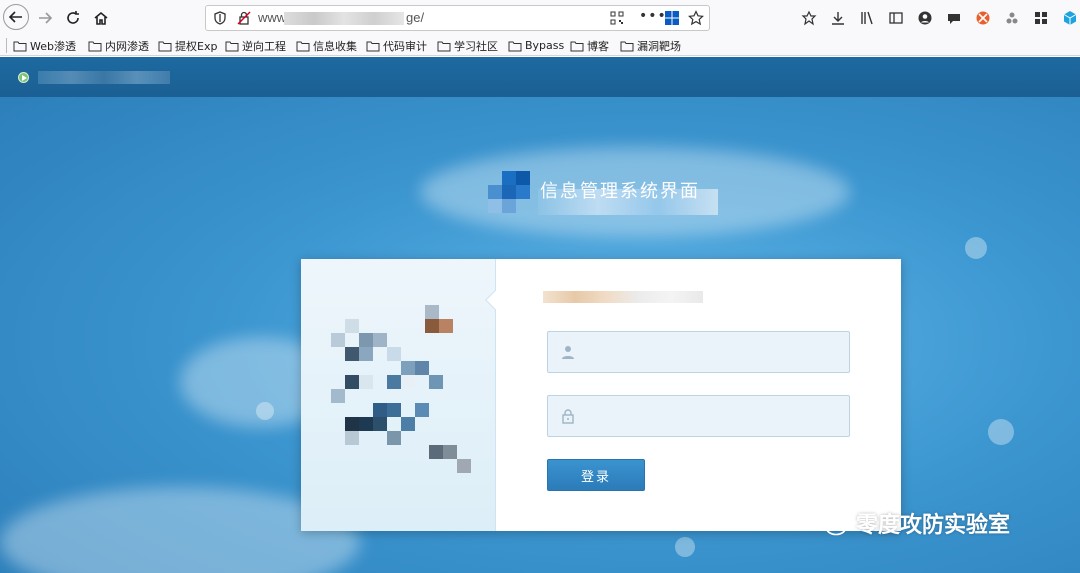  I want to click on illustration-redacted, so click(404, 400).